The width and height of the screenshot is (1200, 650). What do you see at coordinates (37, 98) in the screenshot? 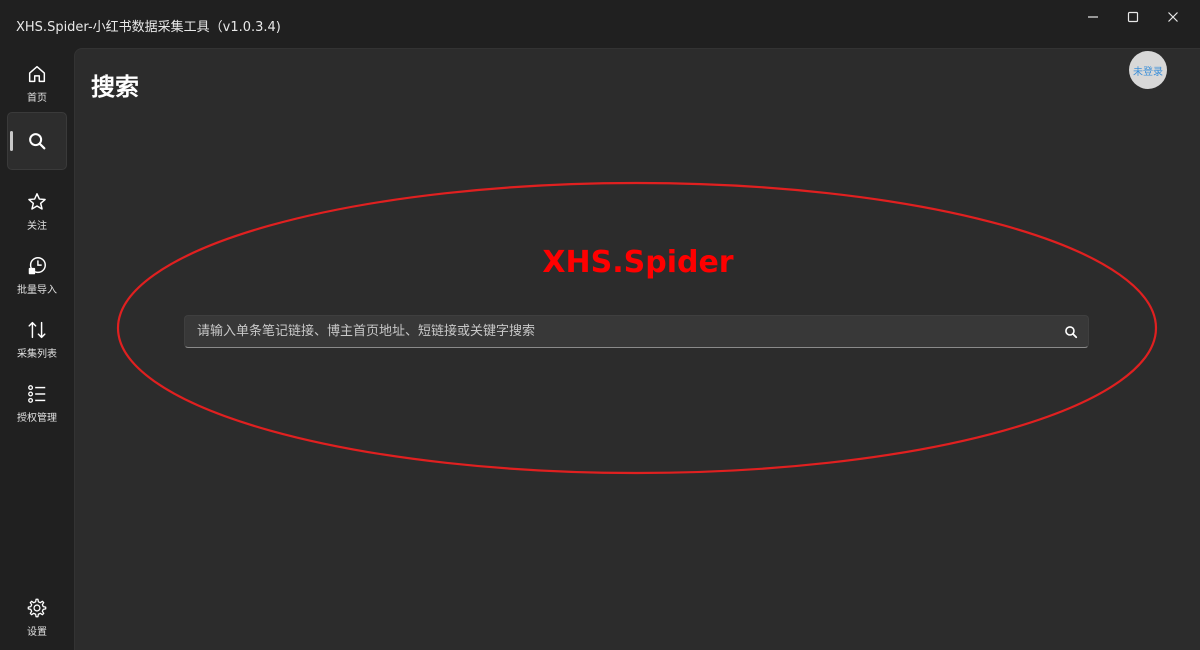
I see `sidebar-item-label: 首页` at bounding box center [37, 98].